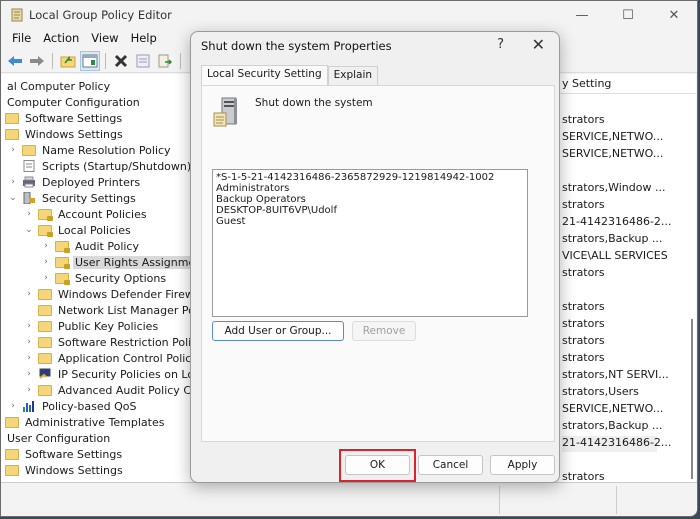 This screenshot has height=519, width=700. Describe the element at coordinates (674, 15) in the screenshot. I see `close-window-button: ✕` at that location.